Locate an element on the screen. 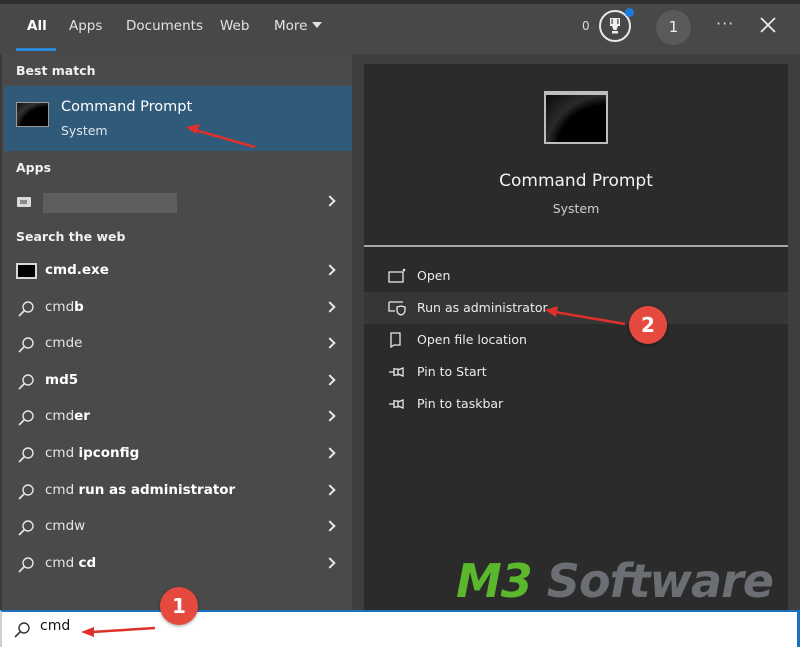 This screenshot has height=647, width=800. rewards-points: 0 is located at coordinates (586, 26).